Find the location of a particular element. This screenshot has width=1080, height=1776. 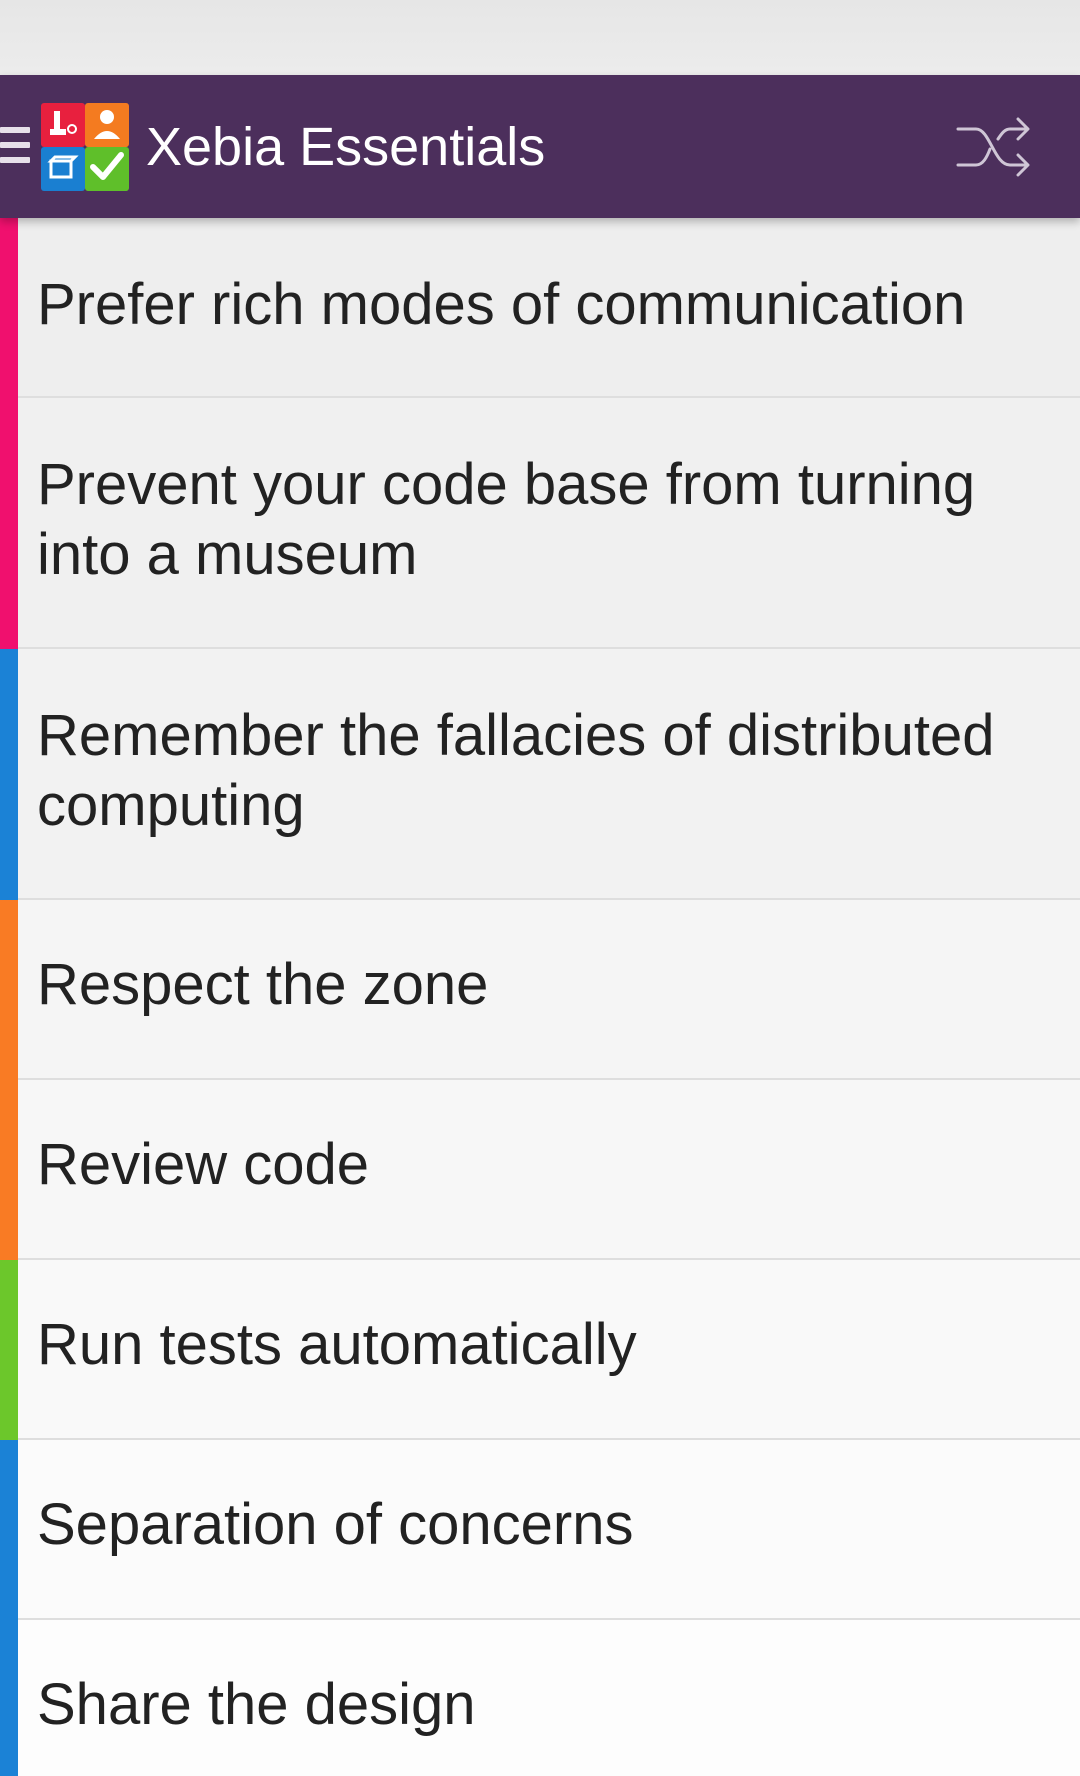

list-item: Review code is located at coordinates (540, 1170).